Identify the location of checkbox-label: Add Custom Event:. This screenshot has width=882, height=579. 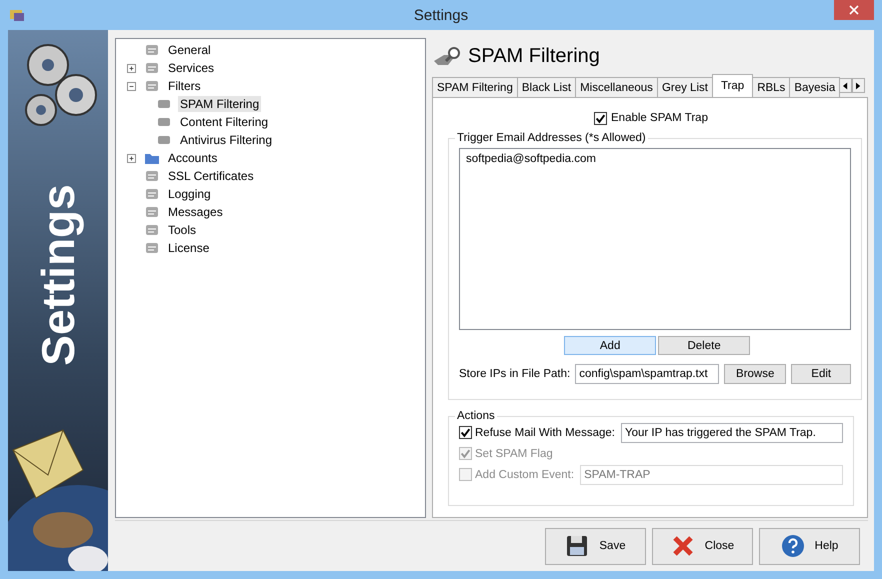
(524, 474).